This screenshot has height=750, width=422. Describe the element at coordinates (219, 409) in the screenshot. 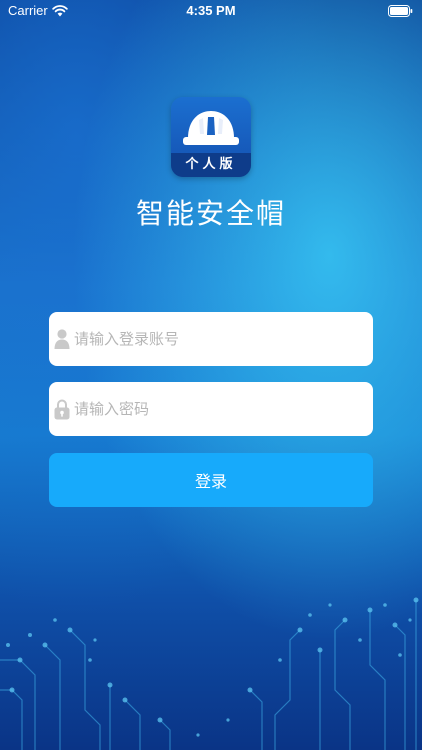

I see `password-input` at that location.